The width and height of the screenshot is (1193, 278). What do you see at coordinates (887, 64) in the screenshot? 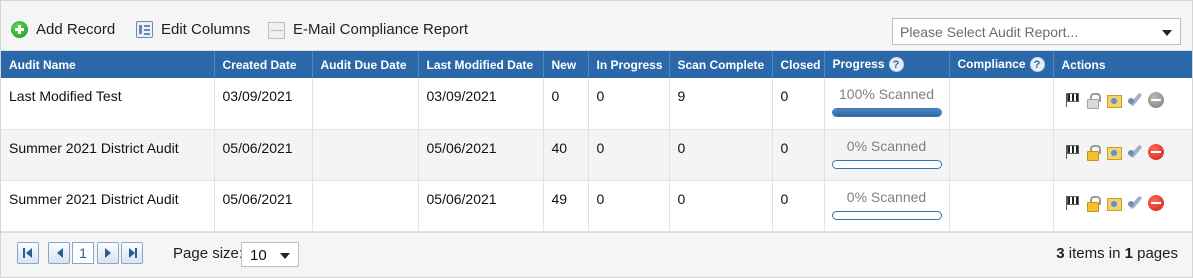
I see `col-header-progress: Progress?` at bounding box center [887, 64].